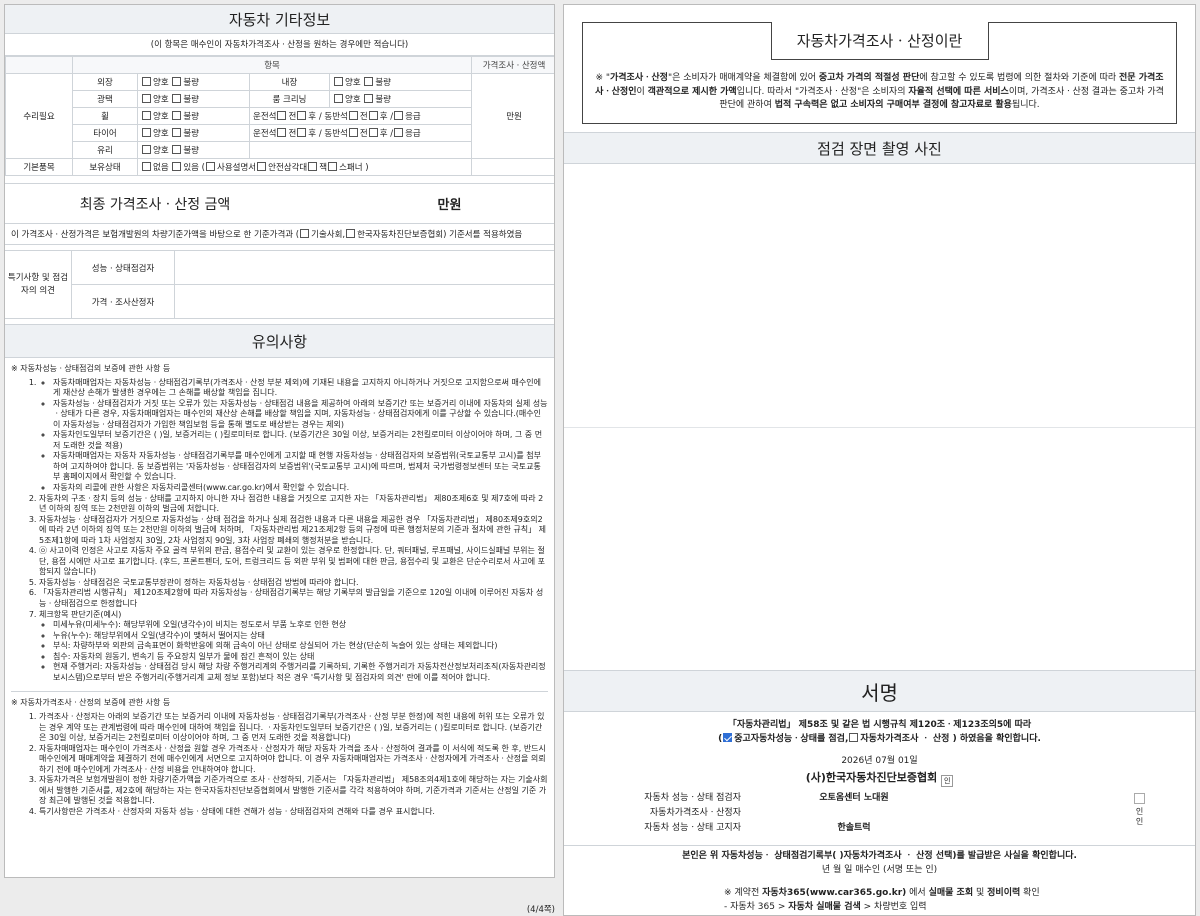  What do you see at coordinates (146, 115) in the screenshot?
I see `wheel-good-checkbox` at bounding box center [146, 115].